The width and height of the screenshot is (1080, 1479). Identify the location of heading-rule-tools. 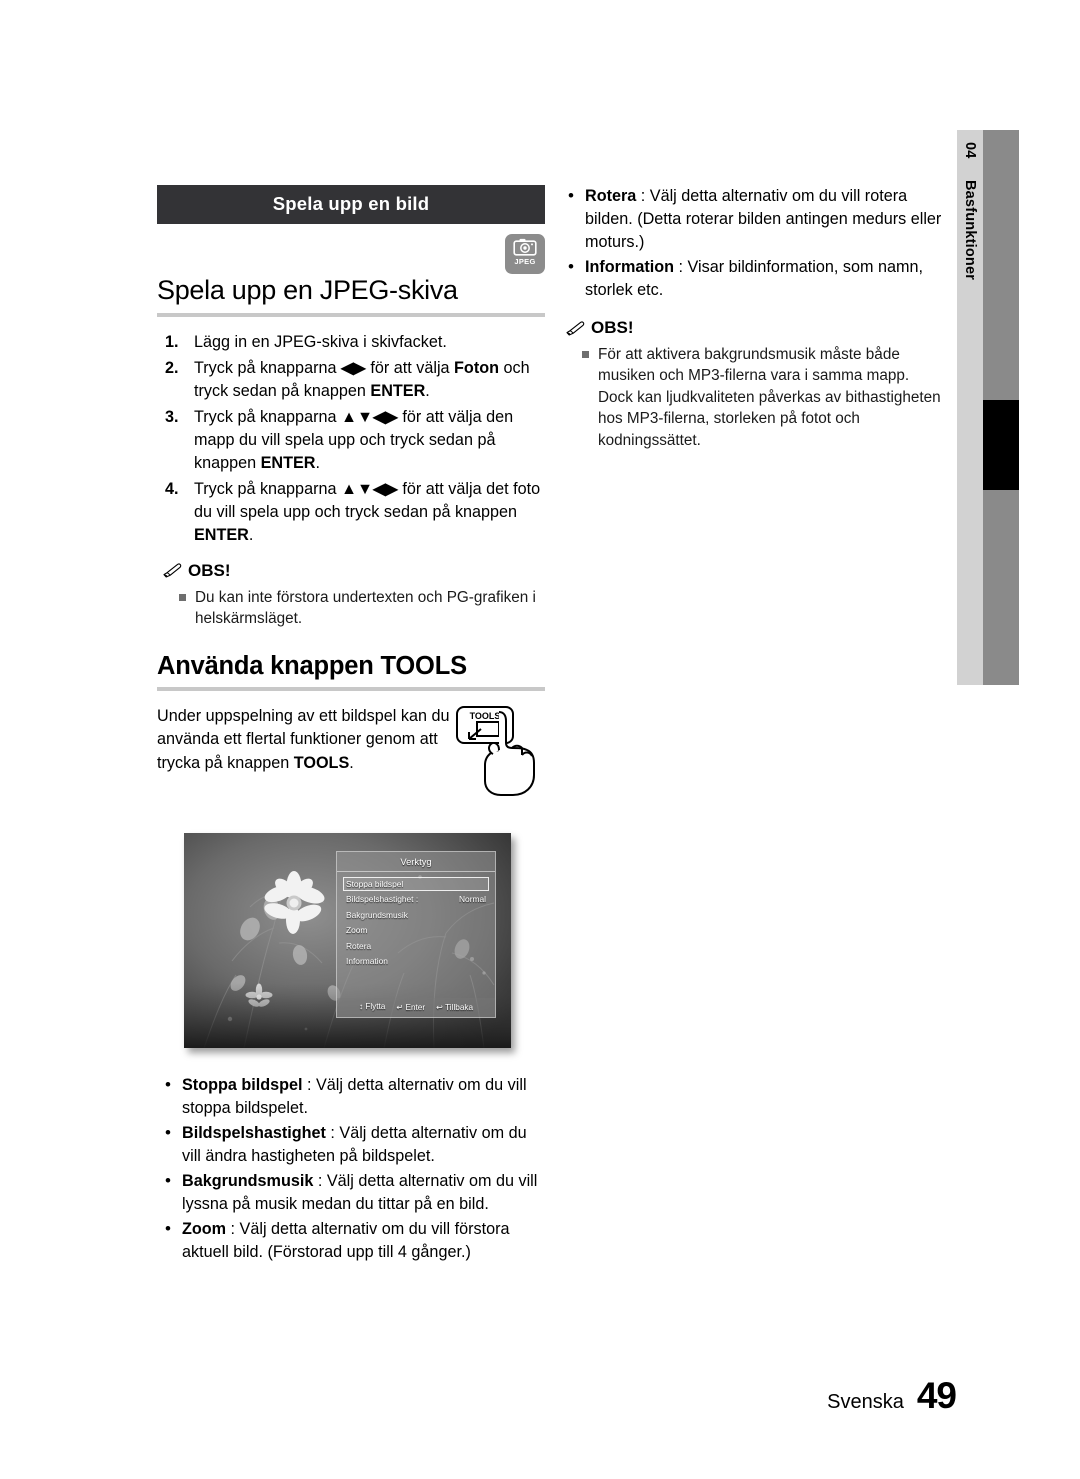
(351, 688).